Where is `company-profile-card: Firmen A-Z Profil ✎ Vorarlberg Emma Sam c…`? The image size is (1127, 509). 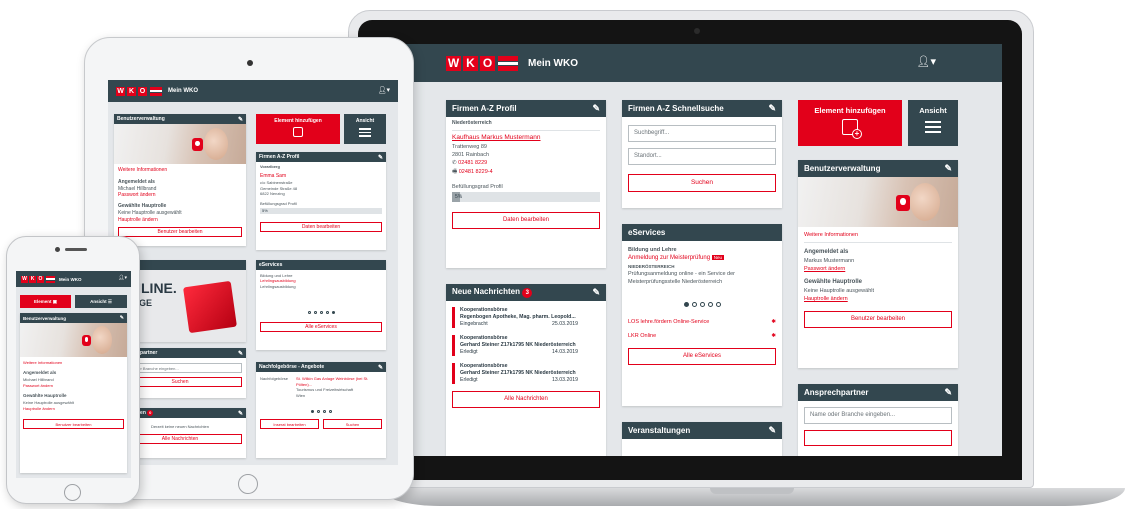
company-profile-card: Firmen A-Z Profil ✎ Vorarlberg Emma Sam c… is located at coordinates (321, 201).